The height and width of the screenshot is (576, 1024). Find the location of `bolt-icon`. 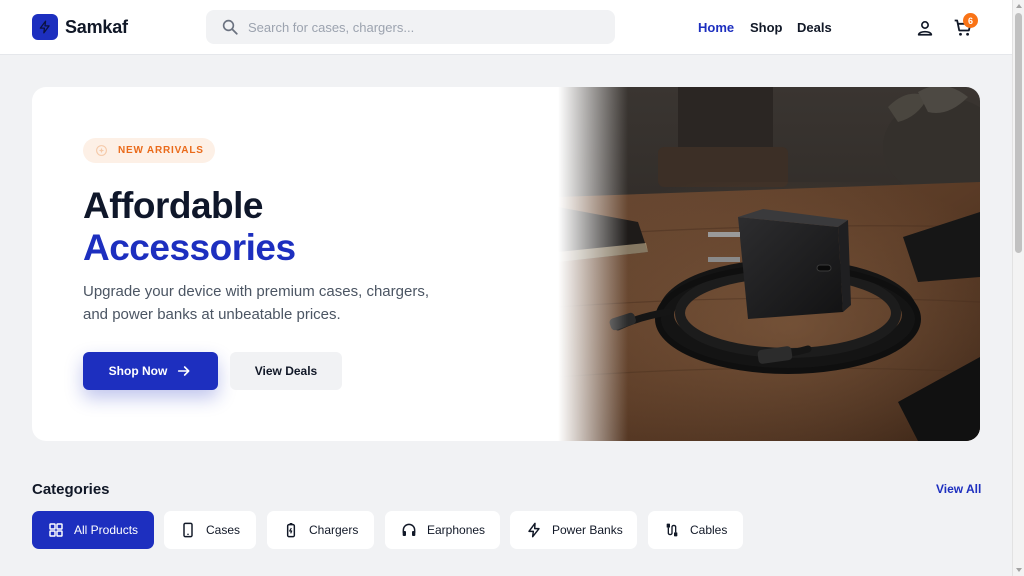

bolt-icon is located at coordinates (534, 530).